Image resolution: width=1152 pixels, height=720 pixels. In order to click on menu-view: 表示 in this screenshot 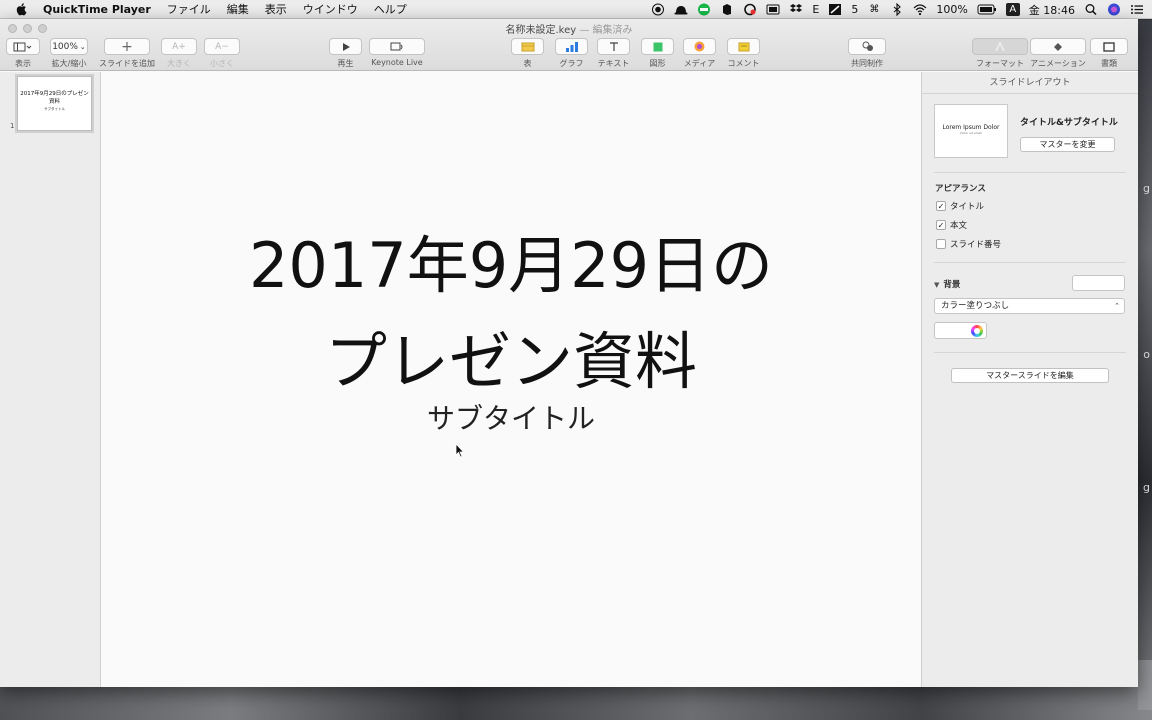, I will do `click(276, 9)`.